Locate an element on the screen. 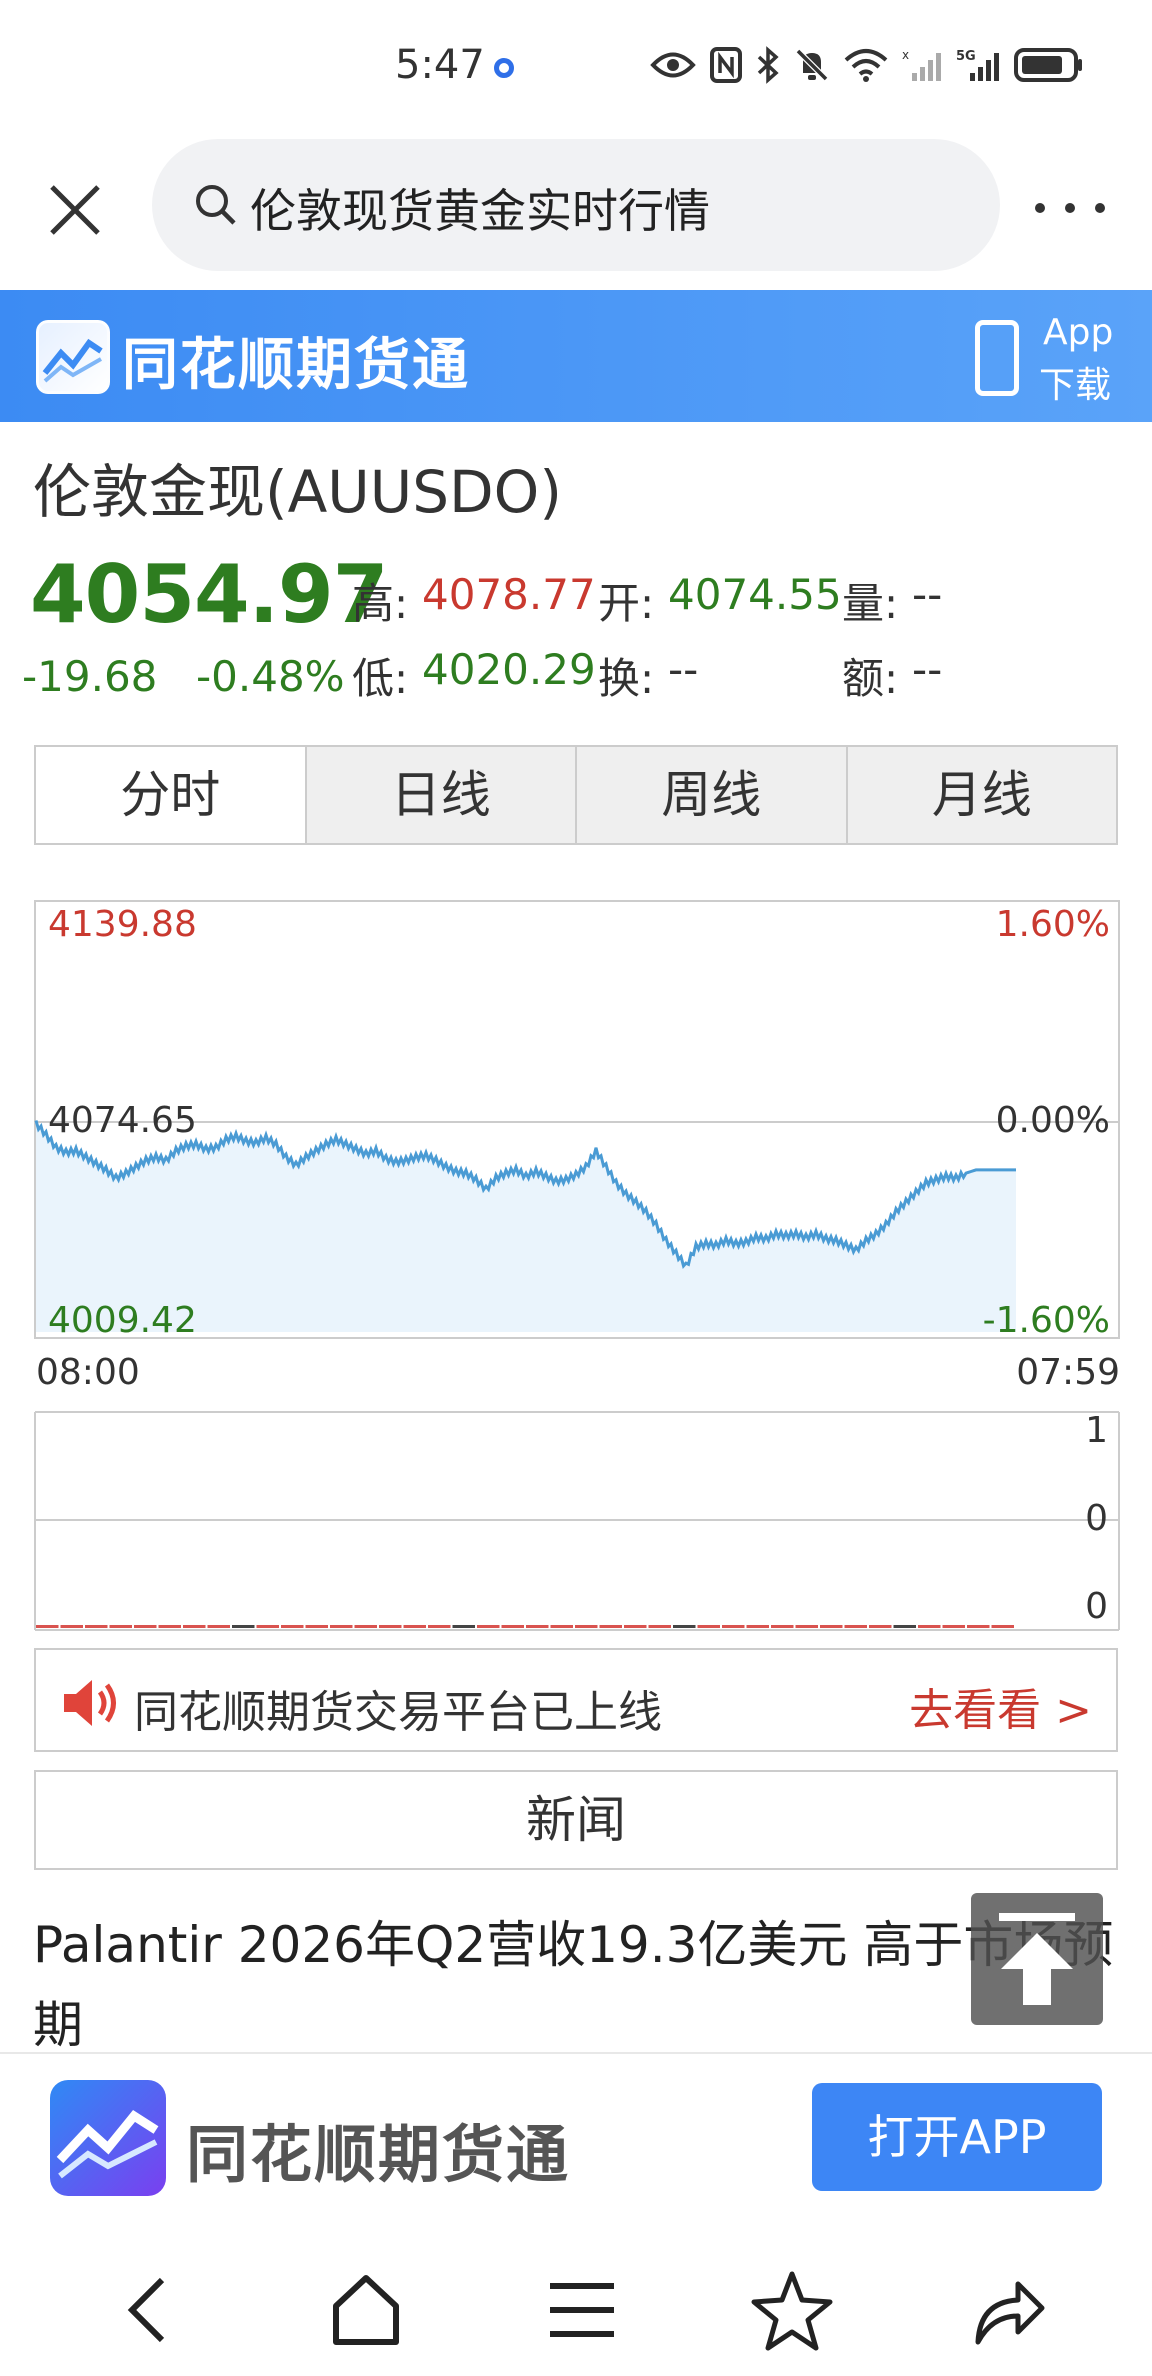 The width and height of the screenshot is (1152, 2376). high-label: 高: is located at coordinates (380, 603).